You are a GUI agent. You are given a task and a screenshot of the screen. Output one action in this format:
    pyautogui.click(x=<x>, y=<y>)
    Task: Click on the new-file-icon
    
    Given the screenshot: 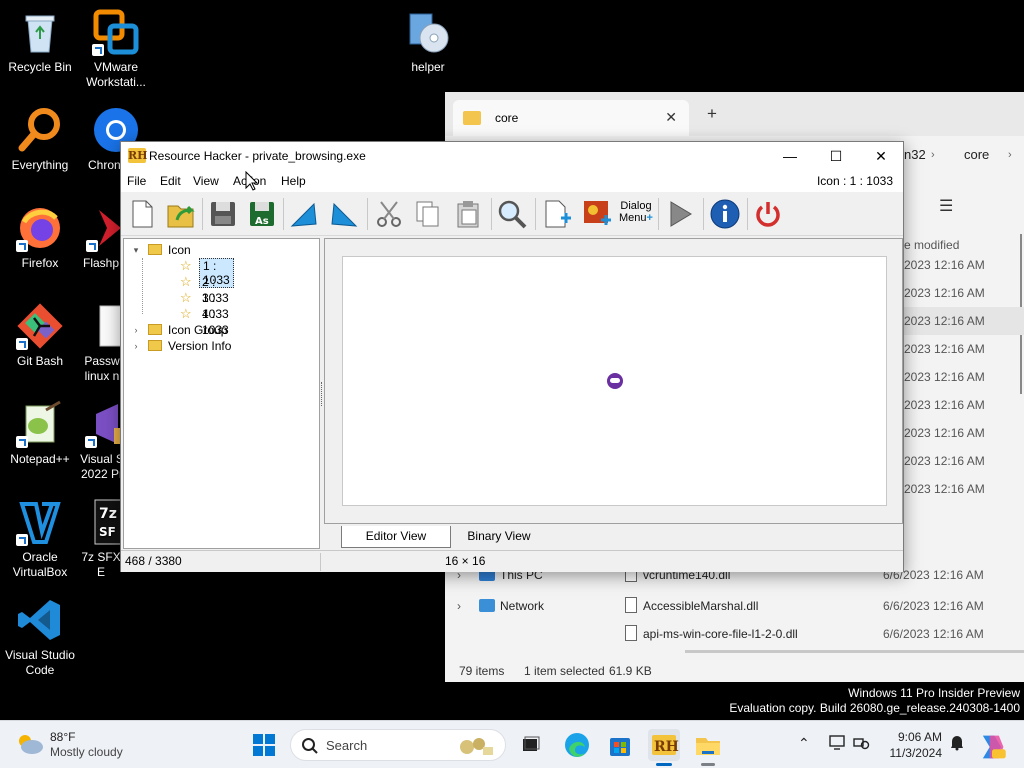 What is the action you would take?
    pyautogui.click(x=142, y=214)
    